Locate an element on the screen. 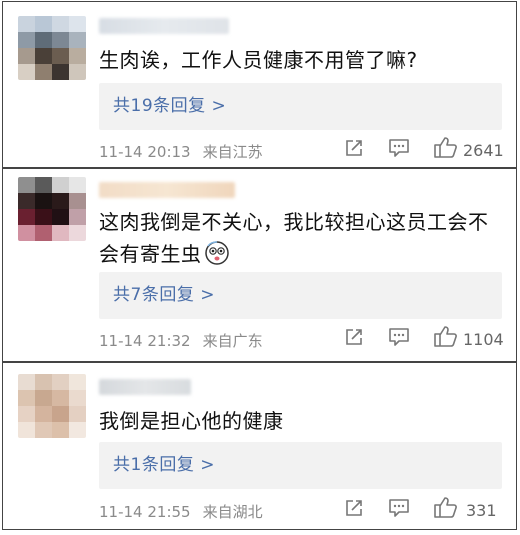  comment-text-content: 这肉我倒是不关心，我比较担心这员工会不会有寄生虫 is located at coordinates (294, 238).